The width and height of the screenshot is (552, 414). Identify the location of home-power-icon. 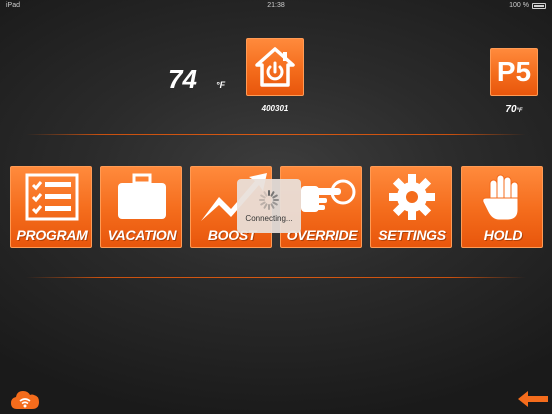
(275, 67).